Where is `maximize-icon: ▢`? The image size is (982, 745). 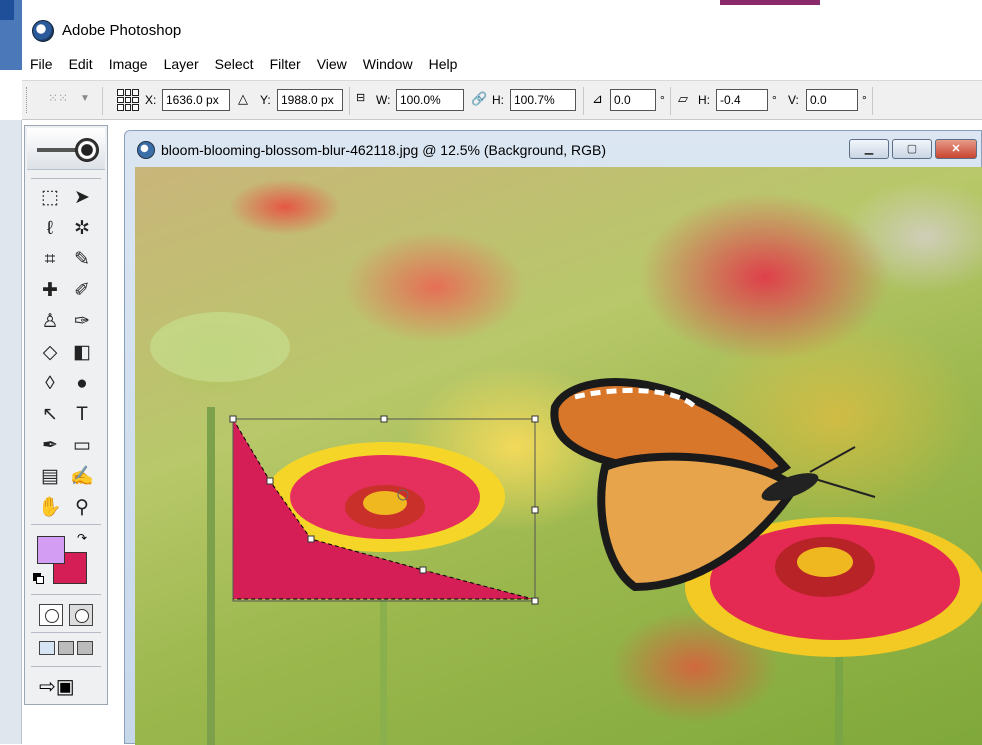 maximize-icon: ▢ is located at coordinates (912, 149).